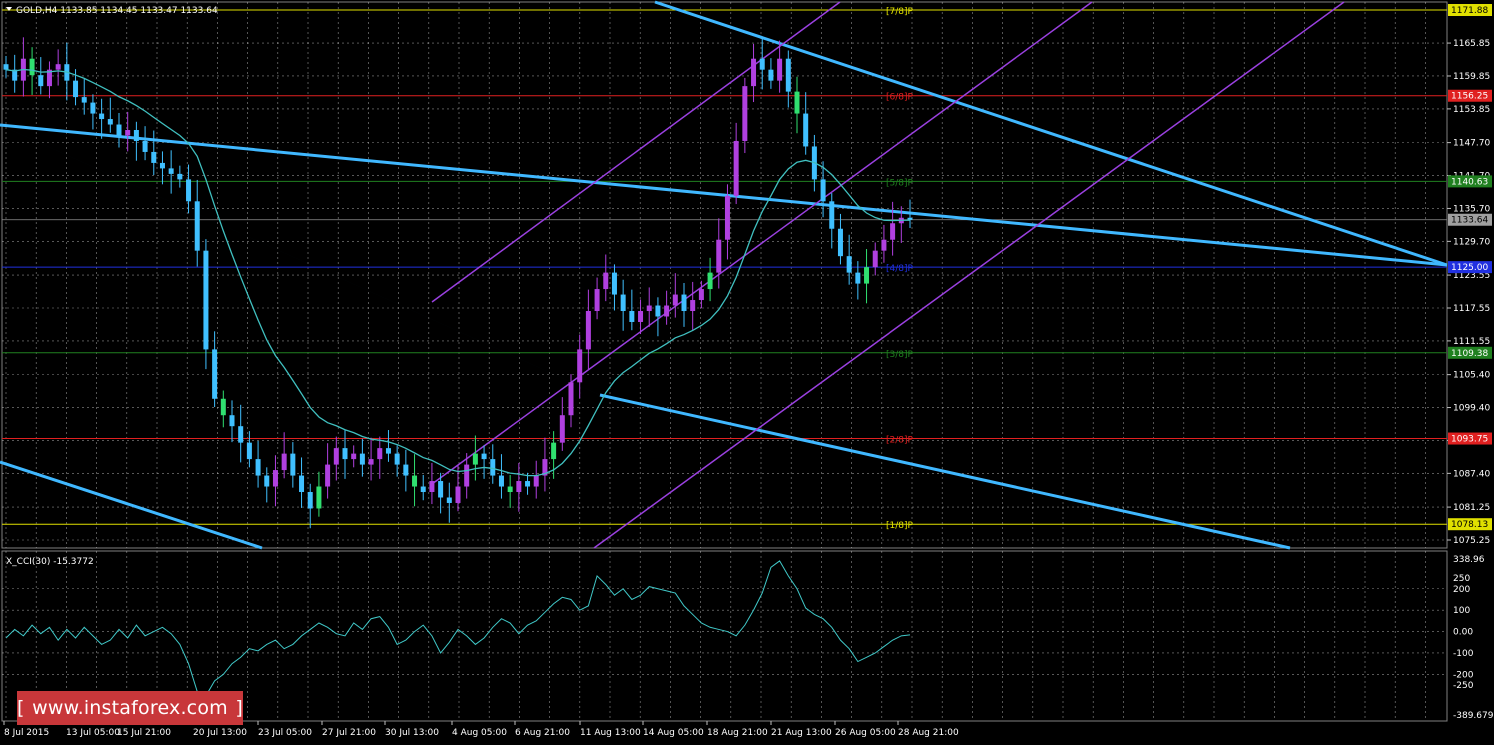  Describe the element at coordinates (1461, 590) in the screenshot. I see `cci-tick-label: 200` at that location.